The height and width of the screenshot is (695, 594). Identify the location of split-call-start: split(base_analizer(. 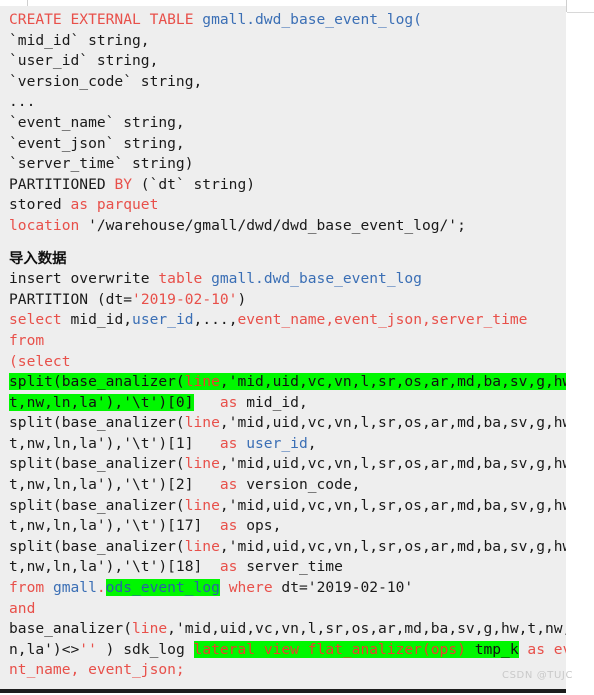
(97, 382).